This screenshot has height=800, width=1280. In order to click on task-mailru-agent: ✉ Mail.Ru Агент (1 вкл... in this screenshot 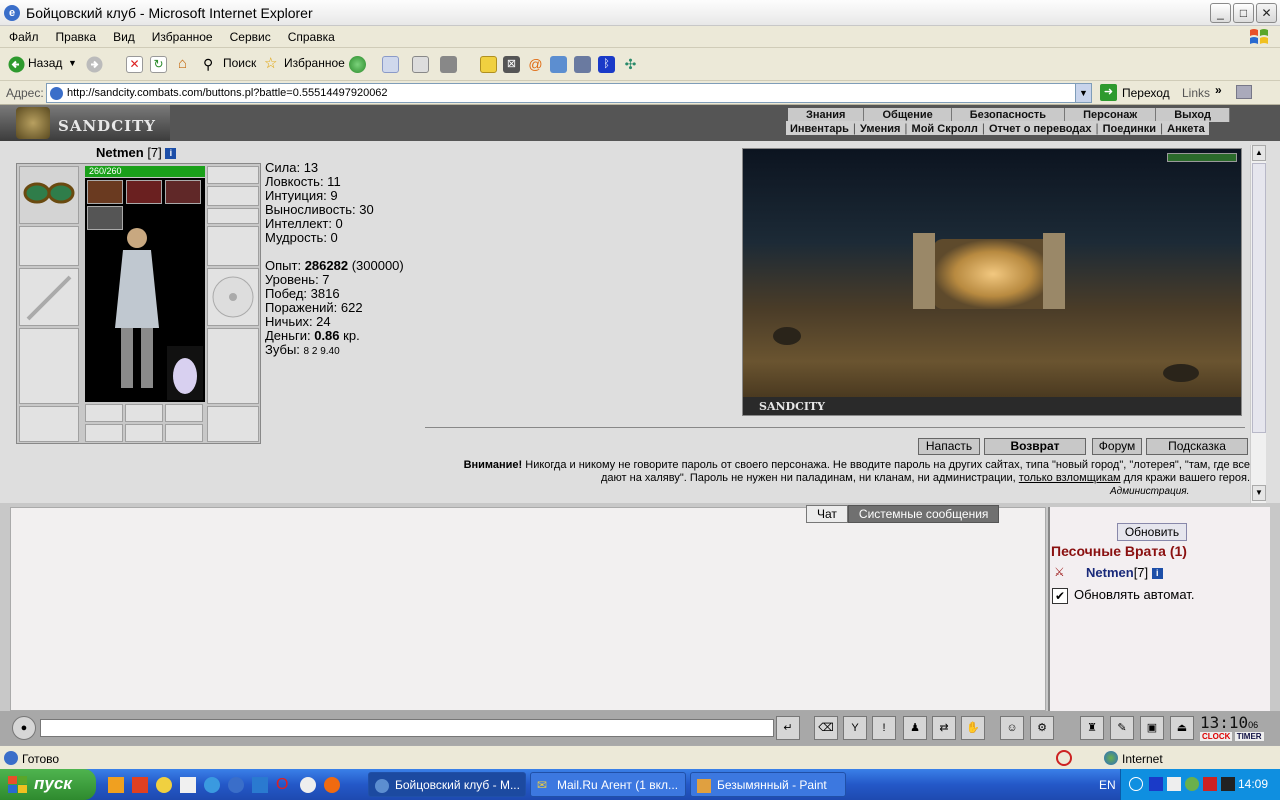, I will do `click(608, 784)`.